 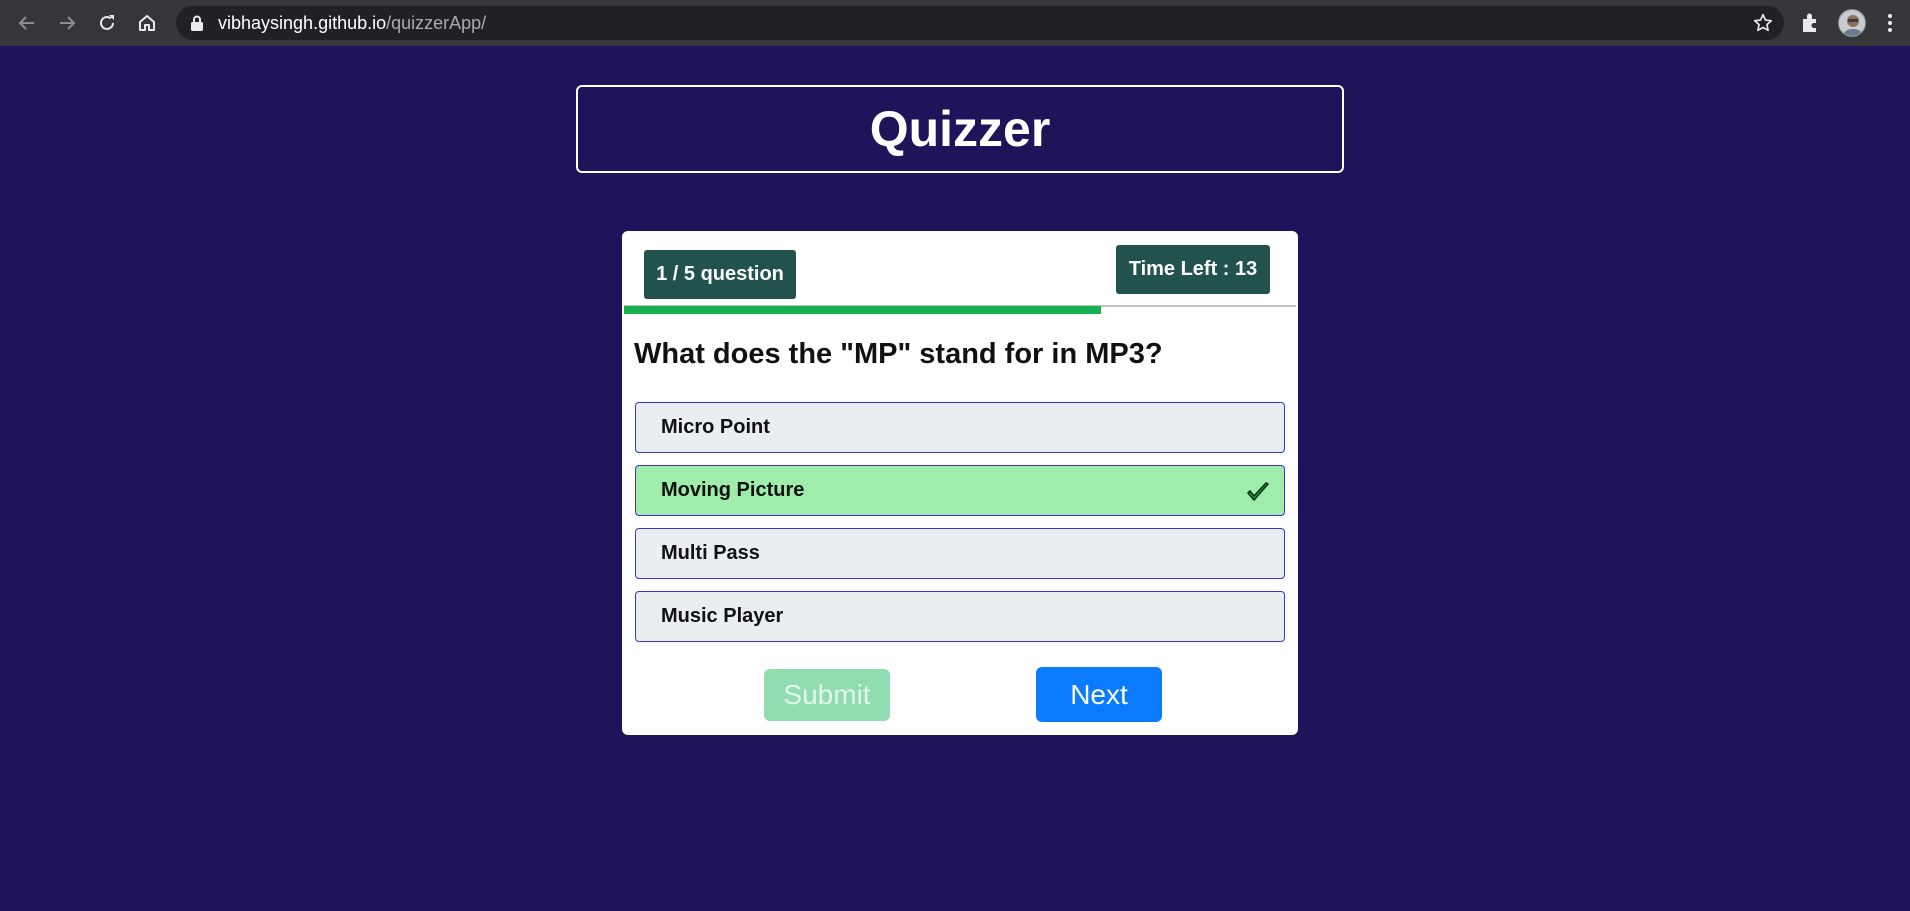 I want to click on app-title: Quizzer, so click(x=960, y=129).